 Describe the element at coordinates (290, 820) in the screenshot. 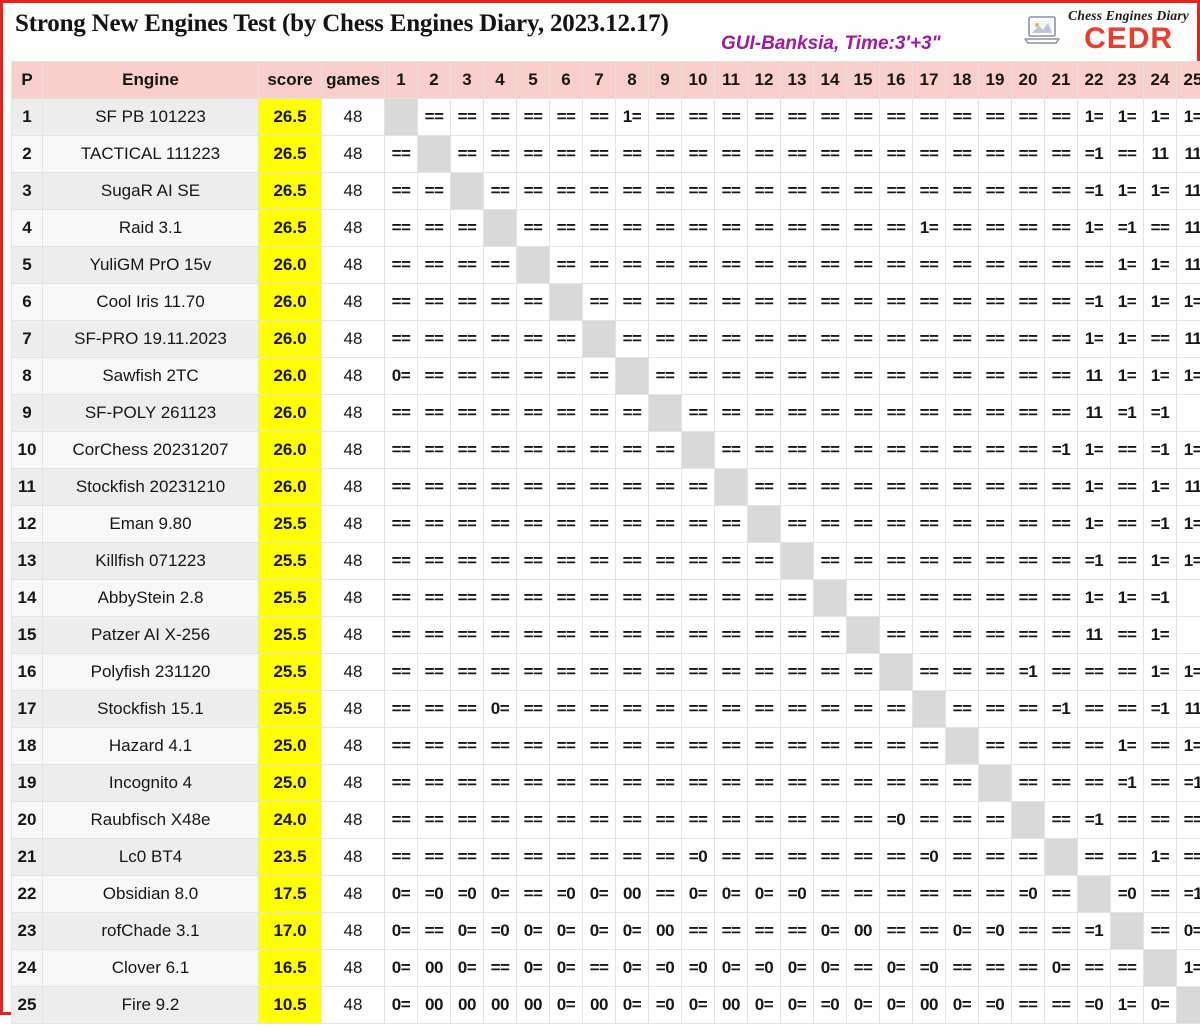

I see `cell-score: 24.0` at that location.